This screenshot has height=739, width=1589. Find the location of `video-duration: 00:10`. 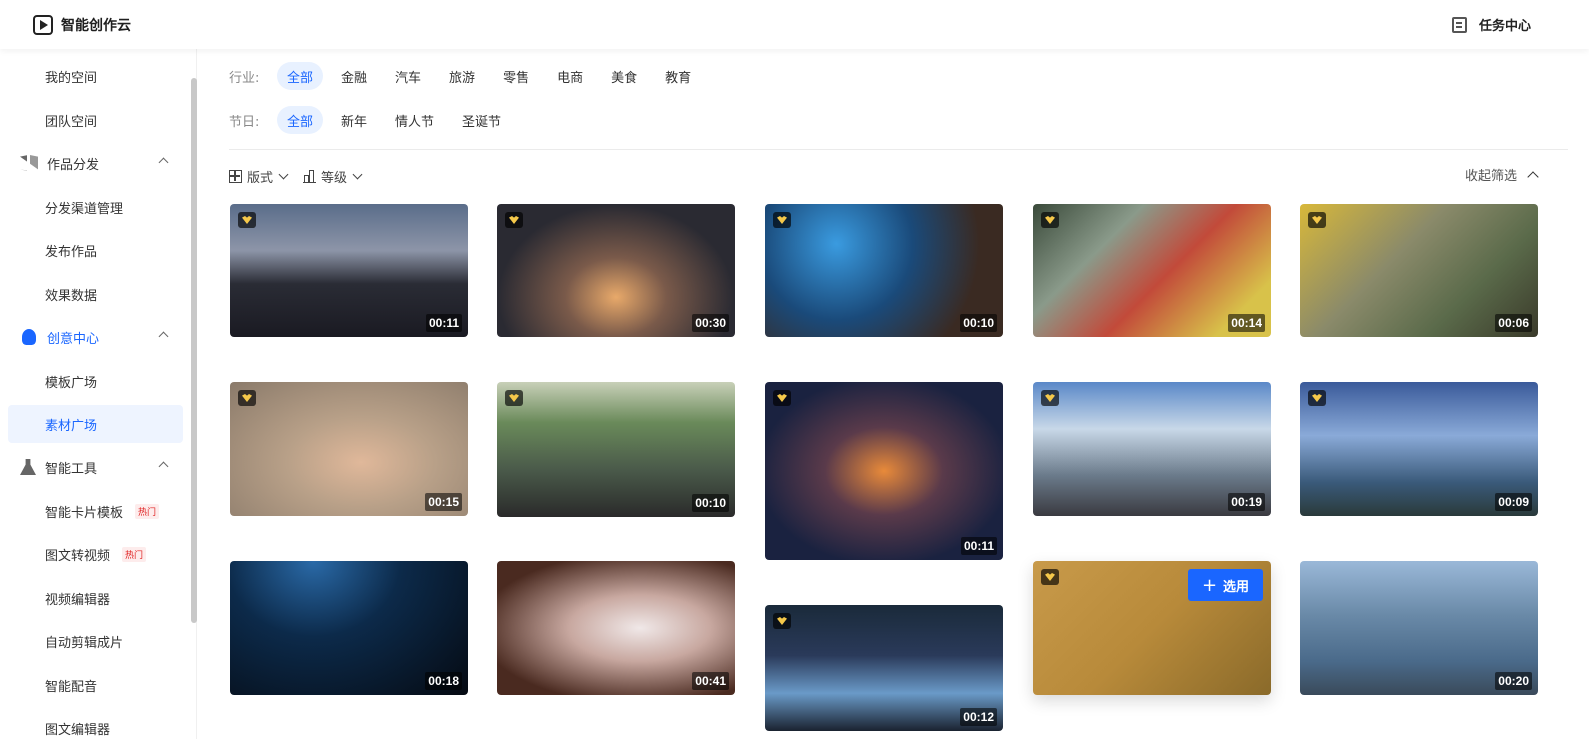

video-duration: 00:10 is located at coordinates (710, 503).